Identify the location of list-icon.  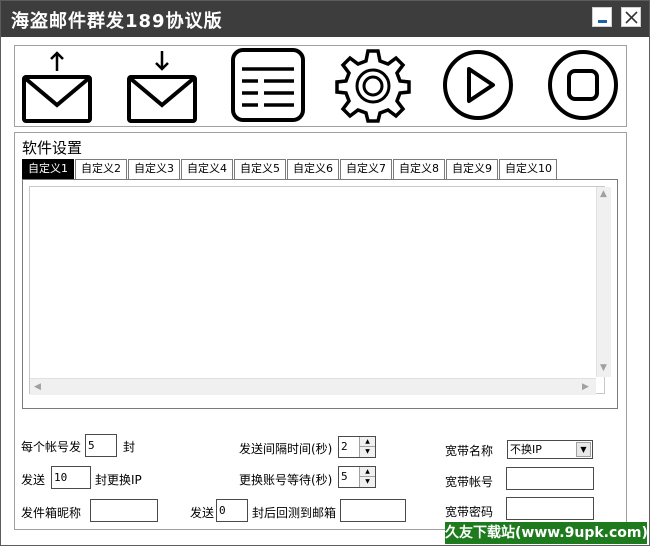
(268, 85).